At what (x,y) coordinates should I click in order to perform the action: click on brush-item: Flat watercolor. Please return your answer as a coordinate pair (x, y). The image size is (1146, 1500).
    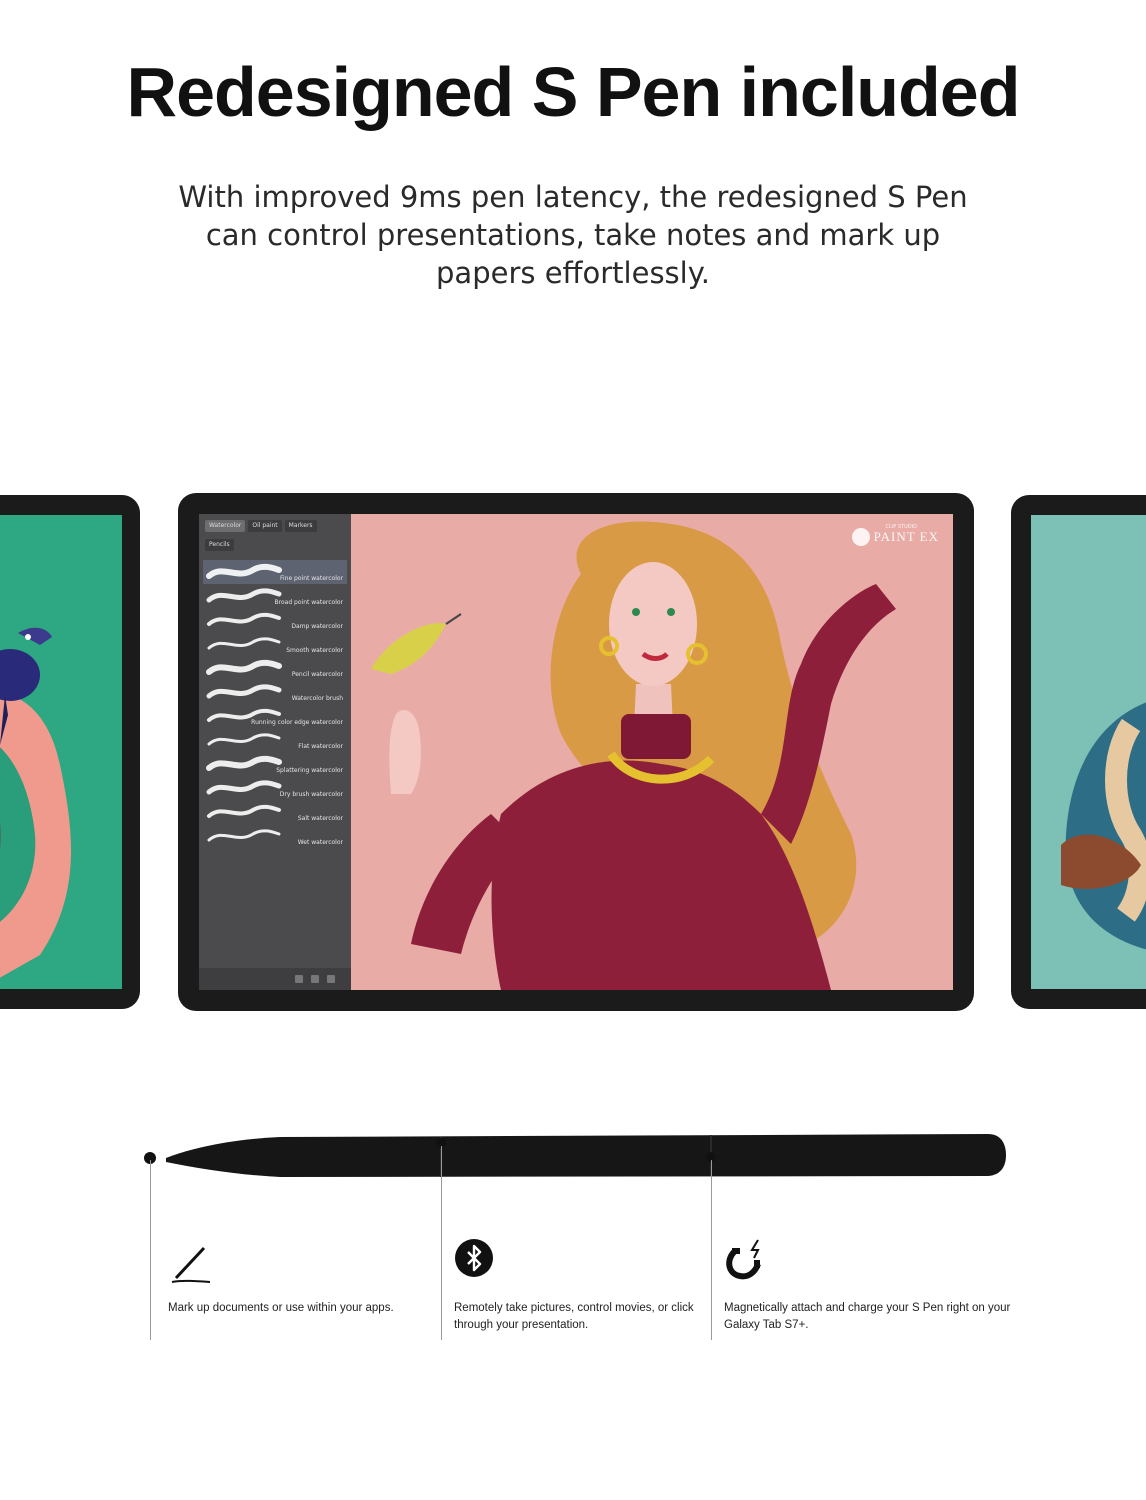
    Looking at the image, I should click on (275, 740).